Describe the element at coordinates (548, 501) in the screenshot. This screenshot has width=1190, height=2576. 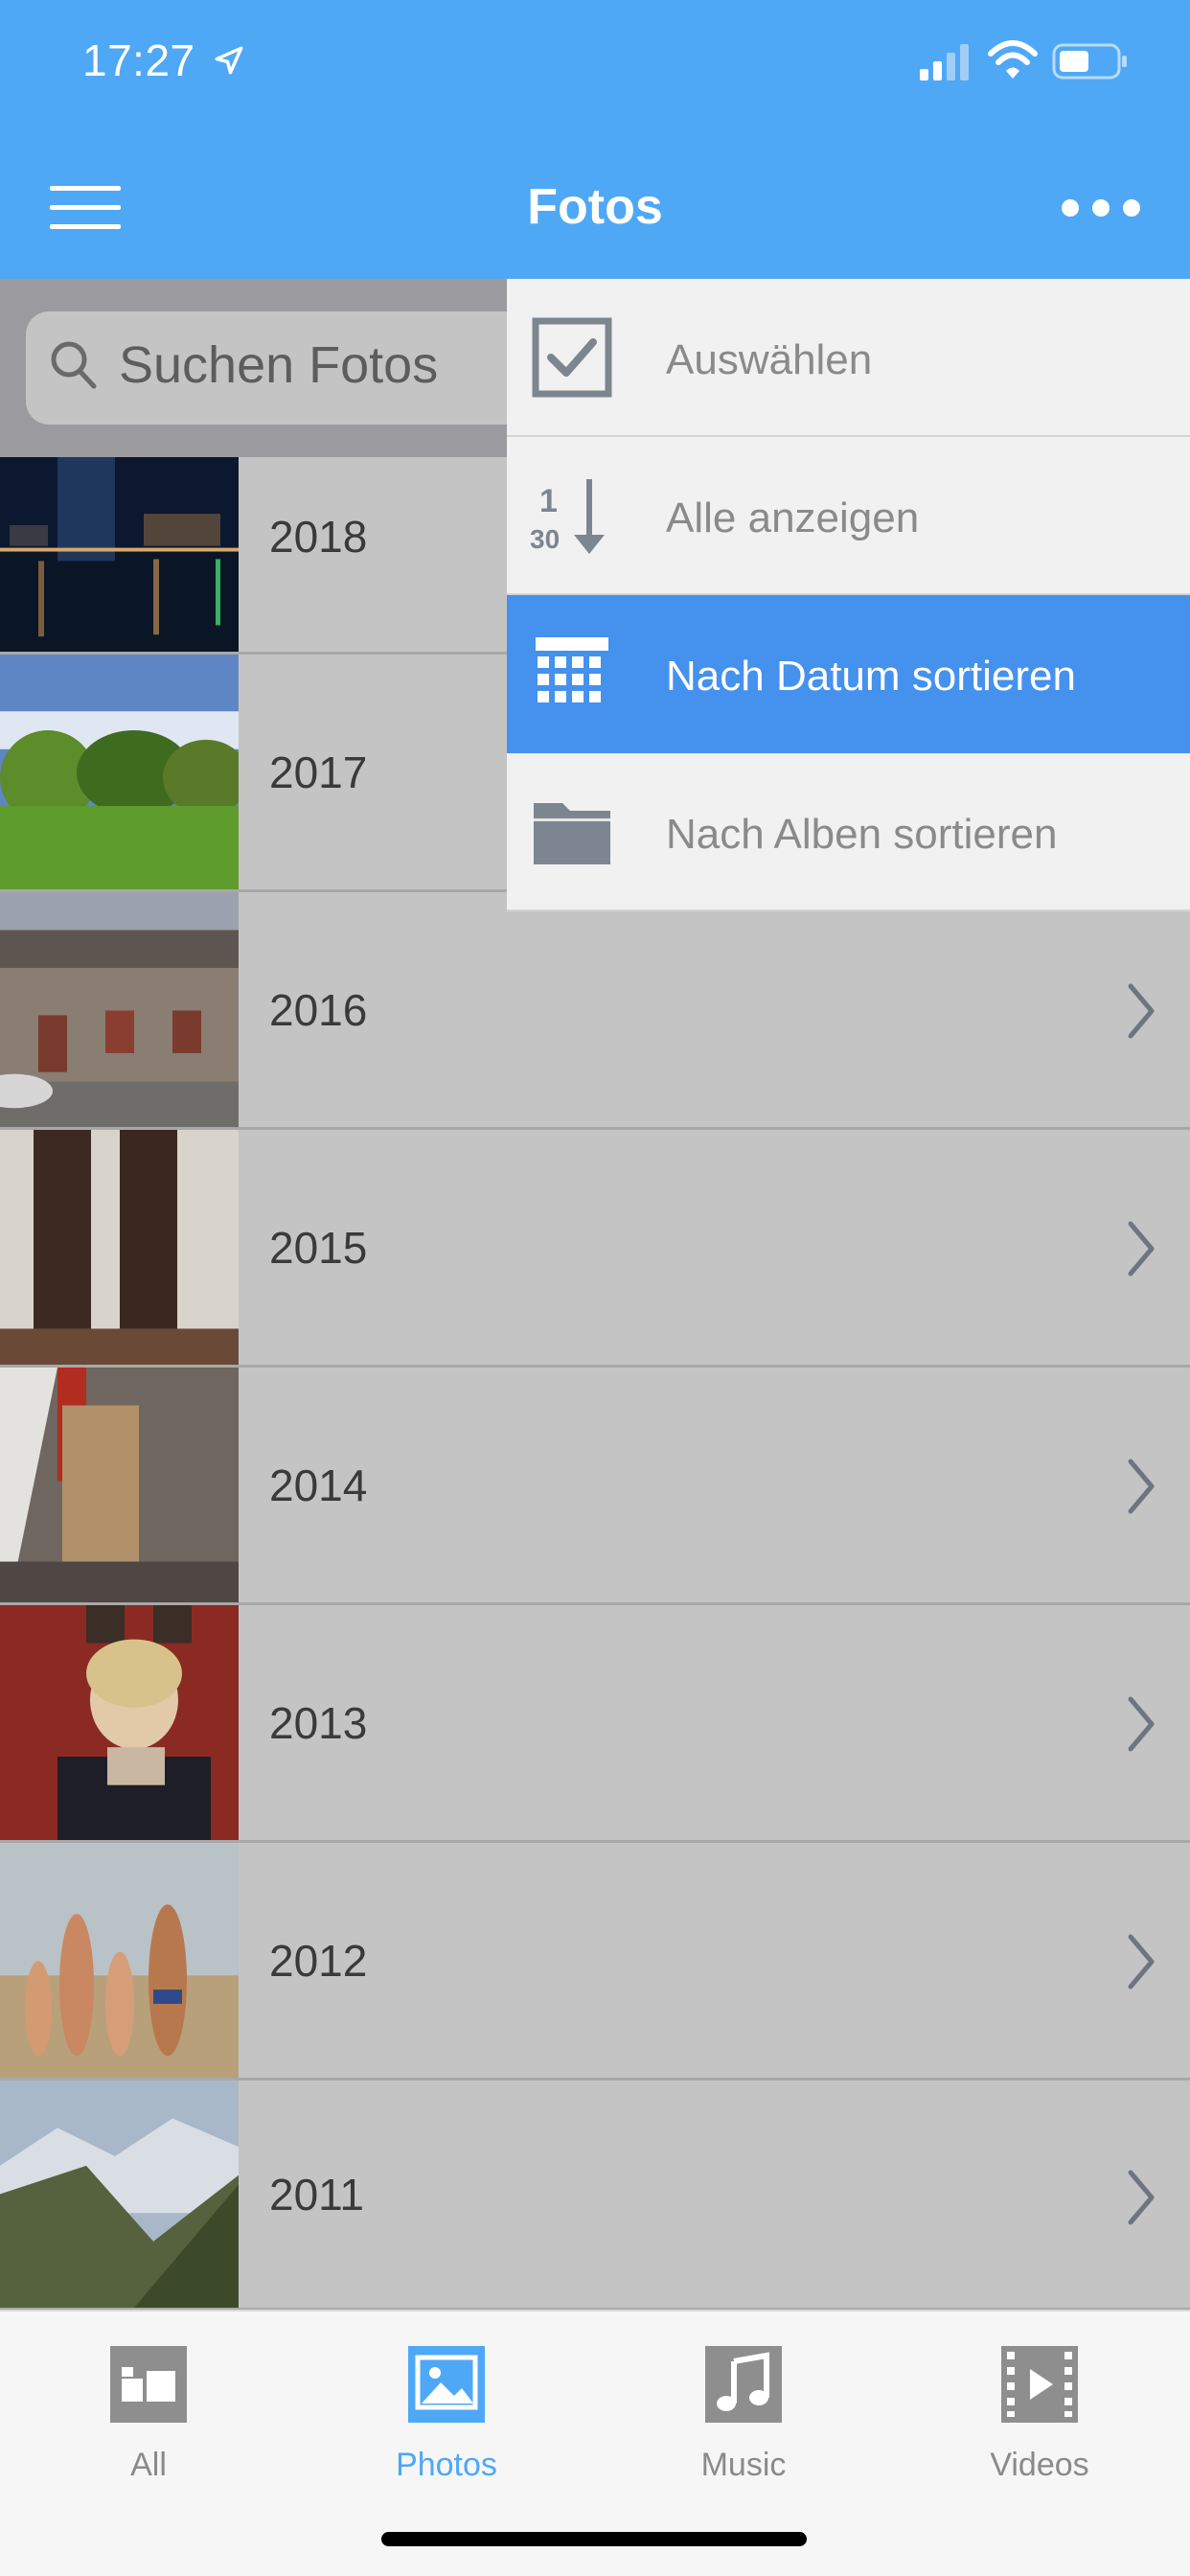
I see `svg-text: 1` at that location.